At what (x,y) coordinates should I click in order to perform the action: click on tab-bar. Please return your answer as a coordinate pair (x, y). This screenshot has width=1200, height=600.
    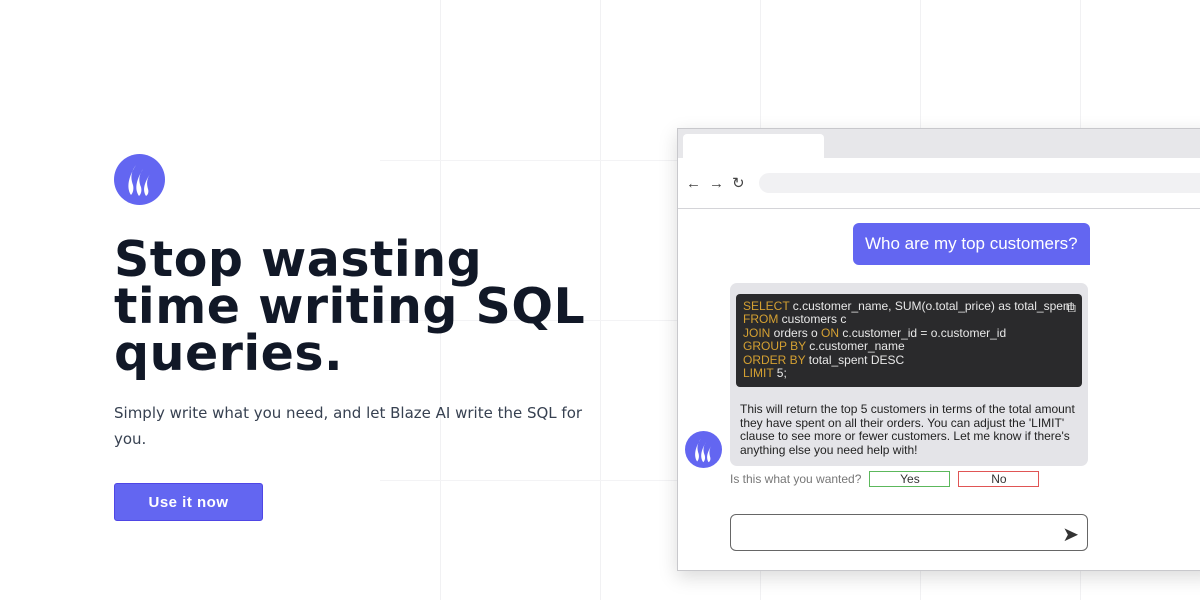
    Looking at the image, I should click on (939, 143).